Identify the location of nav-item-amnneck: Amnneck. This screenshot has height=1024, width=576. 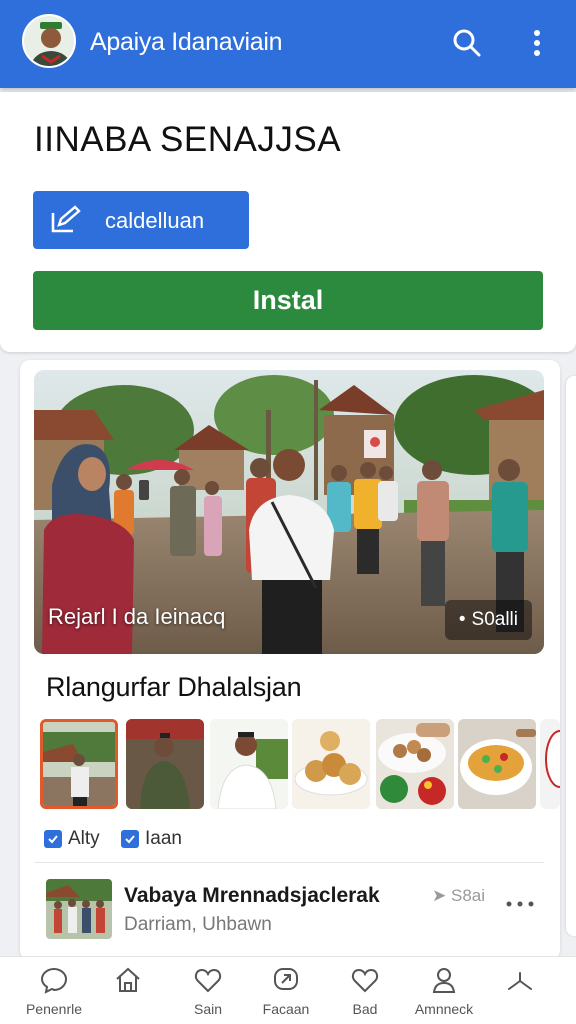
(444, 994).